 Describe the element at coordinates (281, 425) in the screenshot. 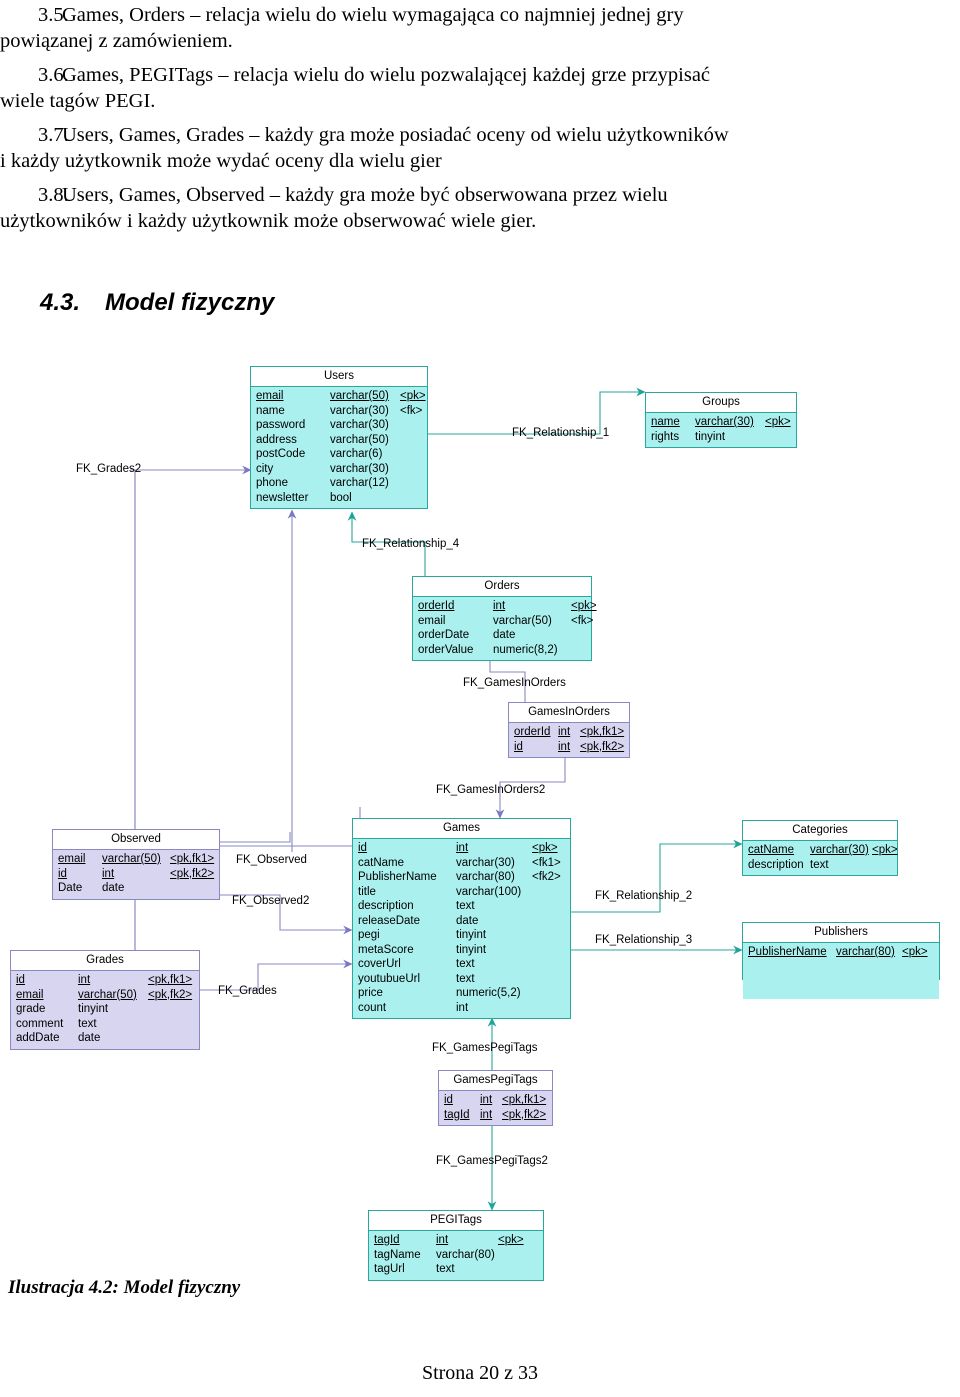

I see `column-name: password` at that location.